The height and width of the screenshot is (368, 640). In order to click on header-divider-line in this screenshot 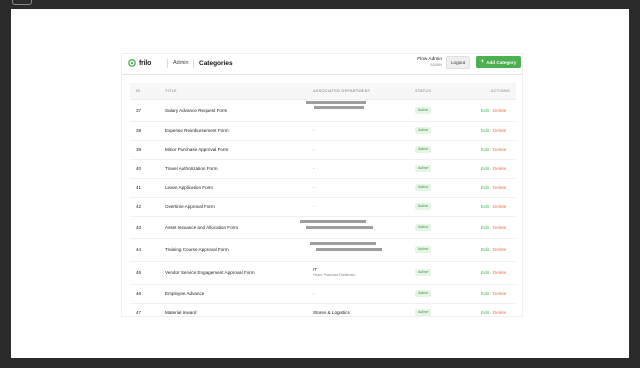, I will do `click(322, 74)`.